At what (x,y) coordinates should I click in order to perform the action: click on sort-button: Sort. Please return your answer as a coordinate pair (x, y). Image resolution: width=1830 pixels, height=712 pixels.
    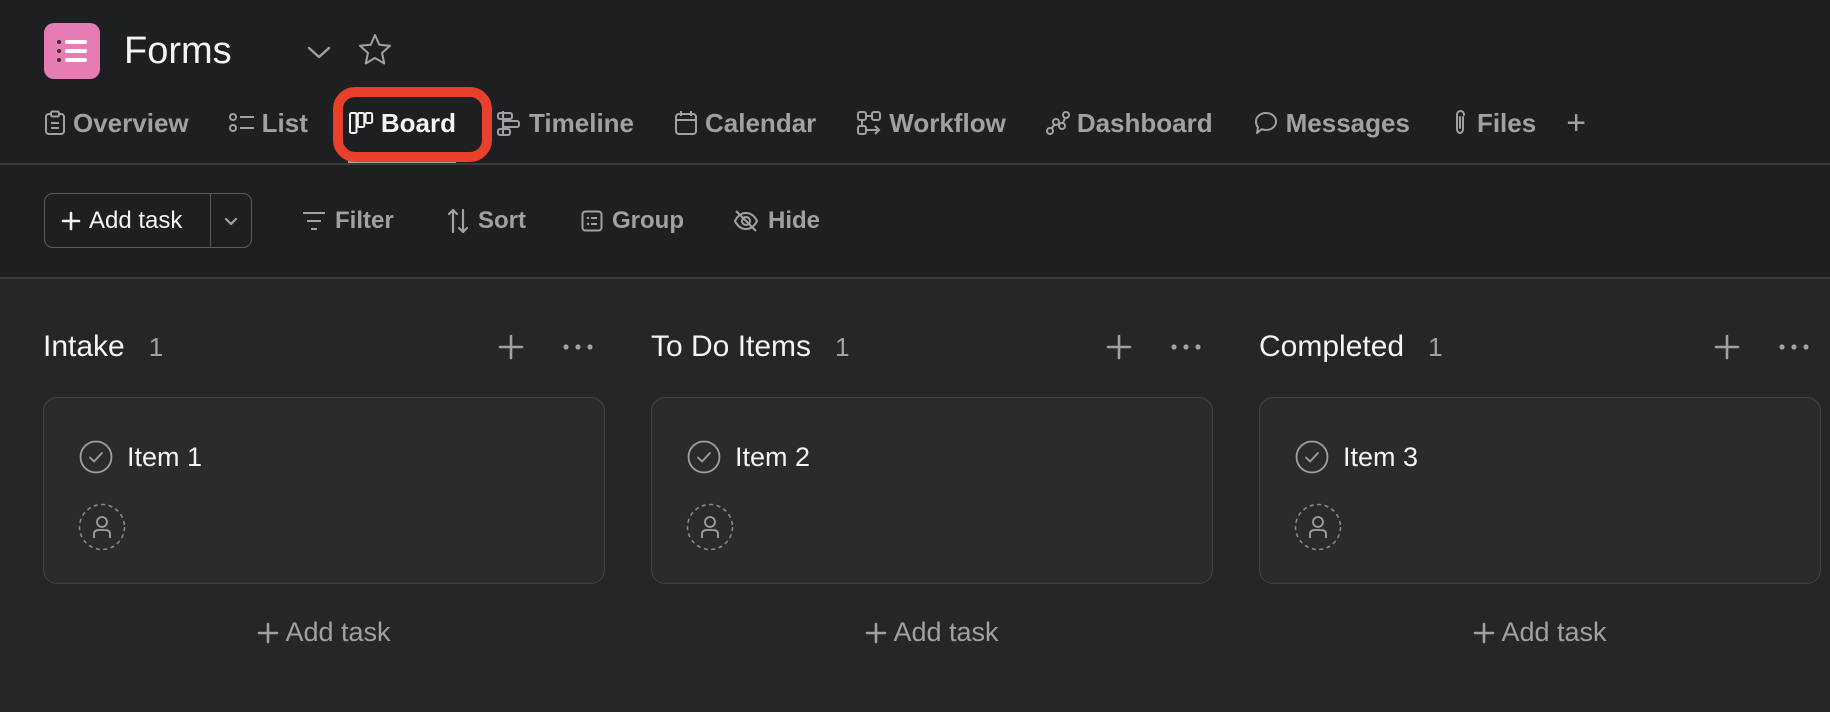
    Looking at the image, I should click on (486, 220).